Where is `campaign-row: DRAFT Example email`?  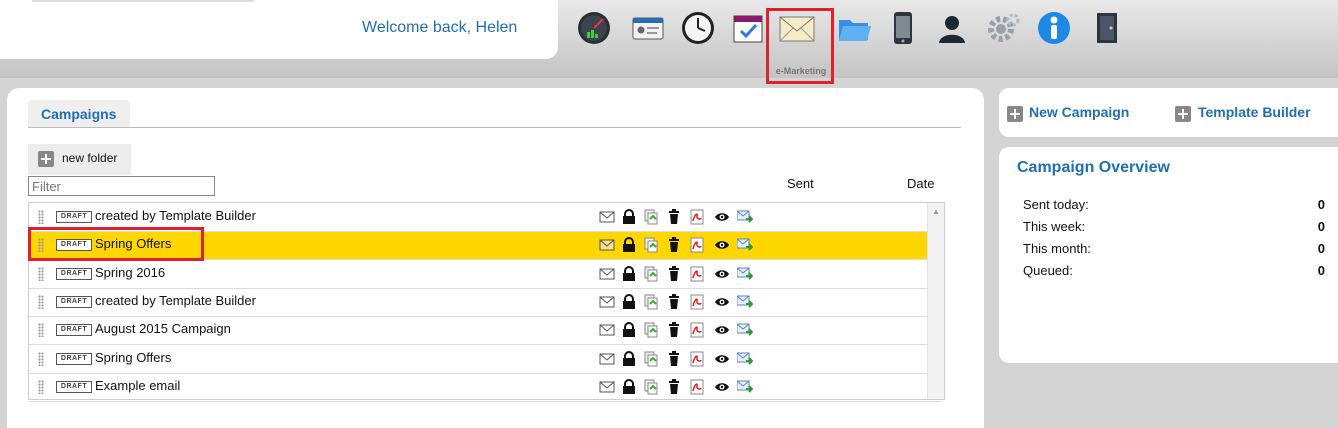
campaign-row: DRAFT Example email is located at coordinates (485, 387).